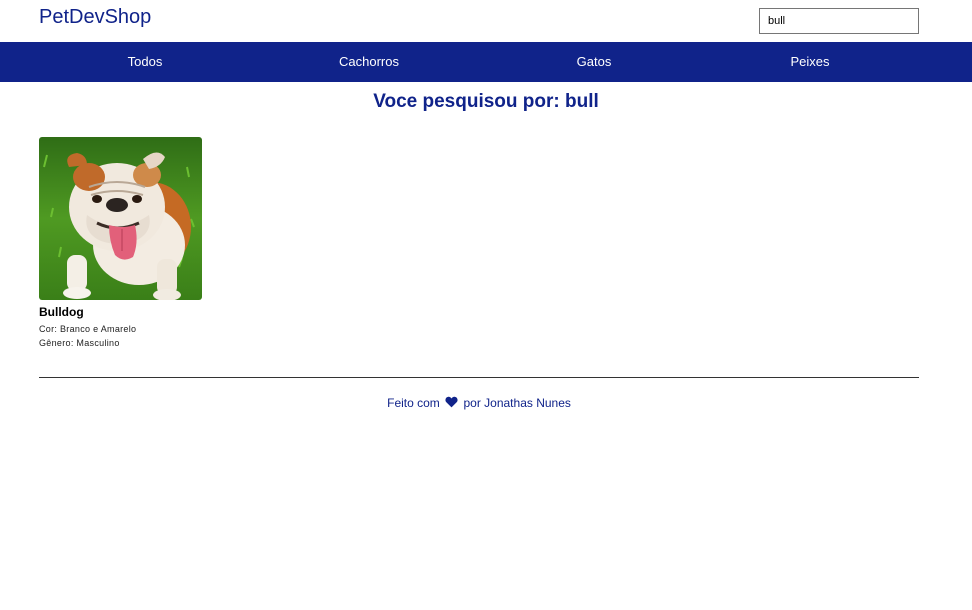  I want to click on search-input, so click(839, 21).